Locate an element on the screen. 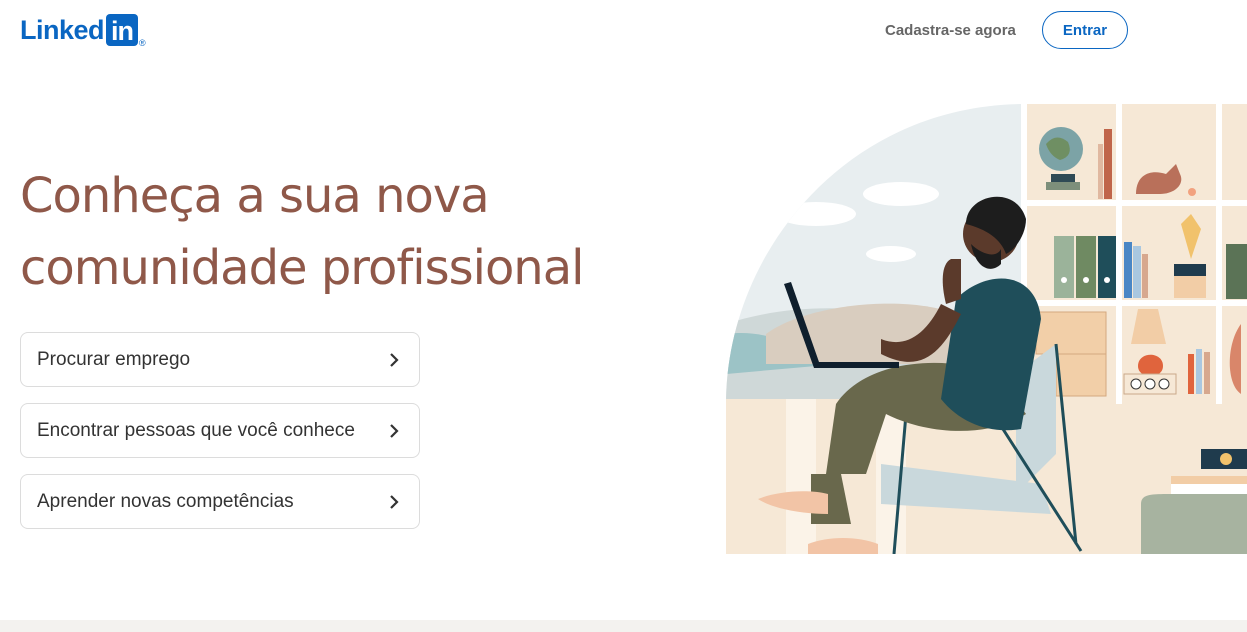  logo-in-box: in is located at coordinates (122, 30).